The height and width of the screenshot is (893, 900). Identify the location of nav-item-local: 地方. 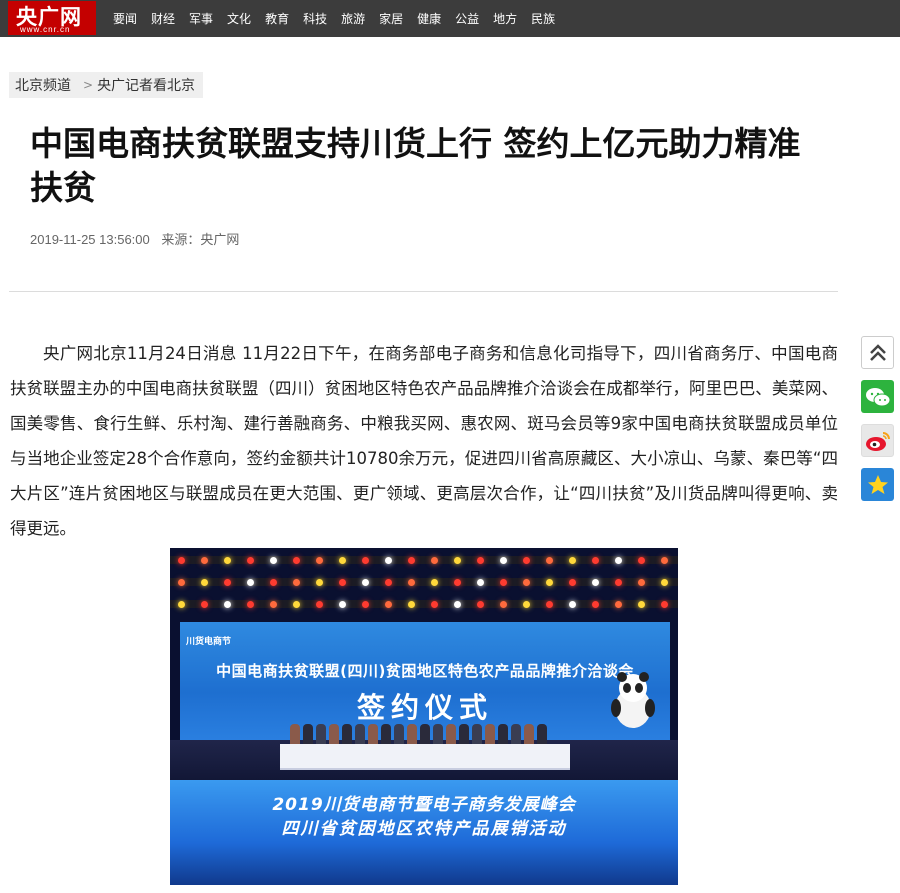
(505, 18).